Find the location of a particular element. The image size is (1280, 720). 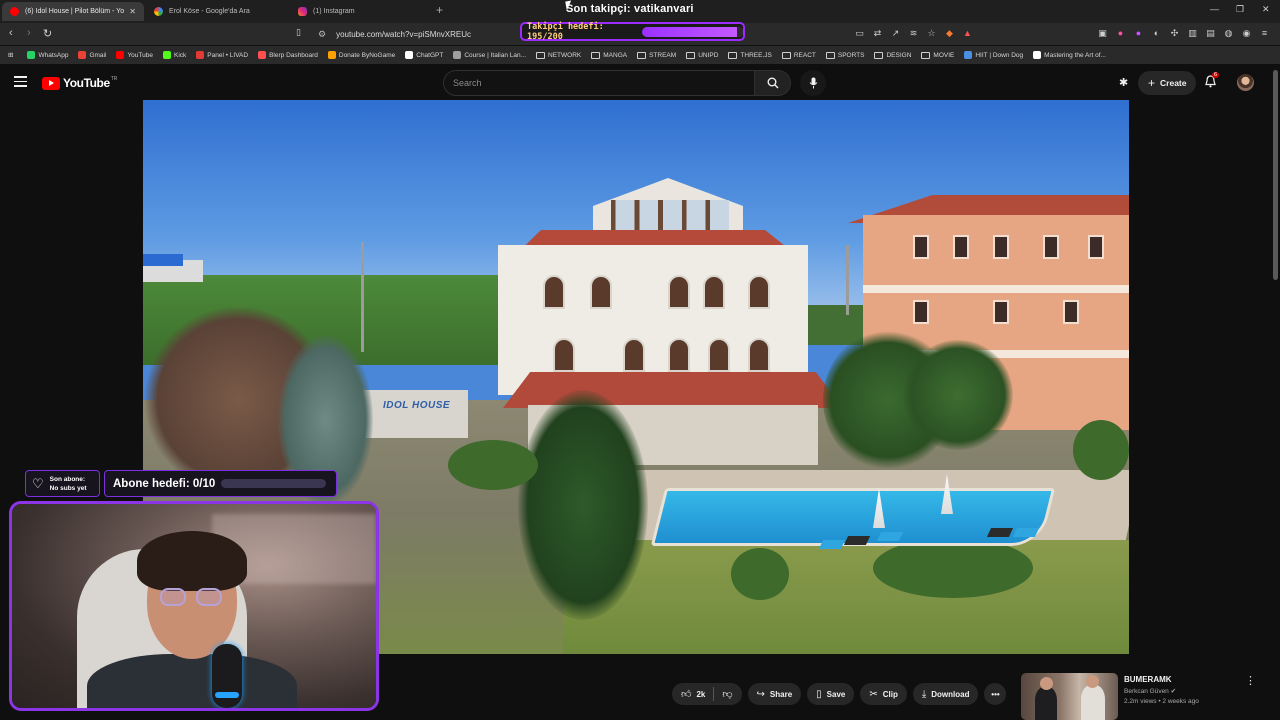

translate-icon: ⇄ is located at coordinates (877, 33).